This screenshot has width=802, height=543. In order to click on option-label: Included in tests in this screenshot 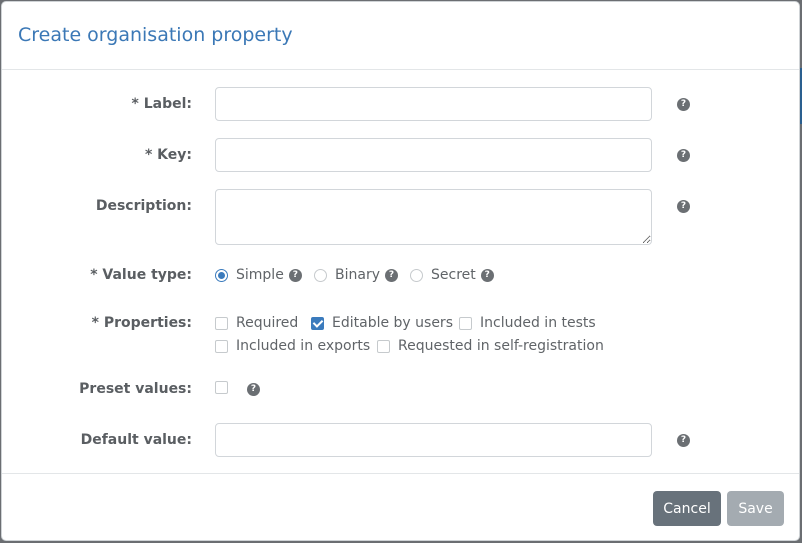, I will do `click(538, 323)`.